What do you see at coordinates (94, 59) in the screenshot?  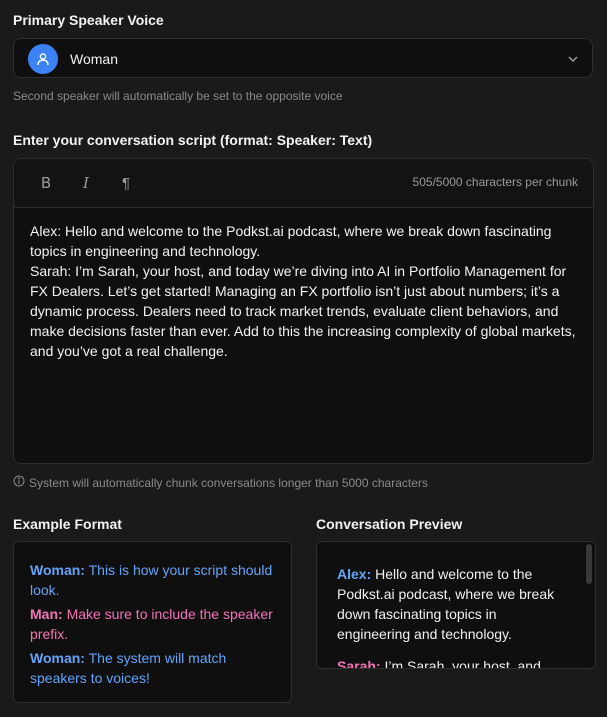 I see `voice-value: Woman` at bounding box center [94, 59].